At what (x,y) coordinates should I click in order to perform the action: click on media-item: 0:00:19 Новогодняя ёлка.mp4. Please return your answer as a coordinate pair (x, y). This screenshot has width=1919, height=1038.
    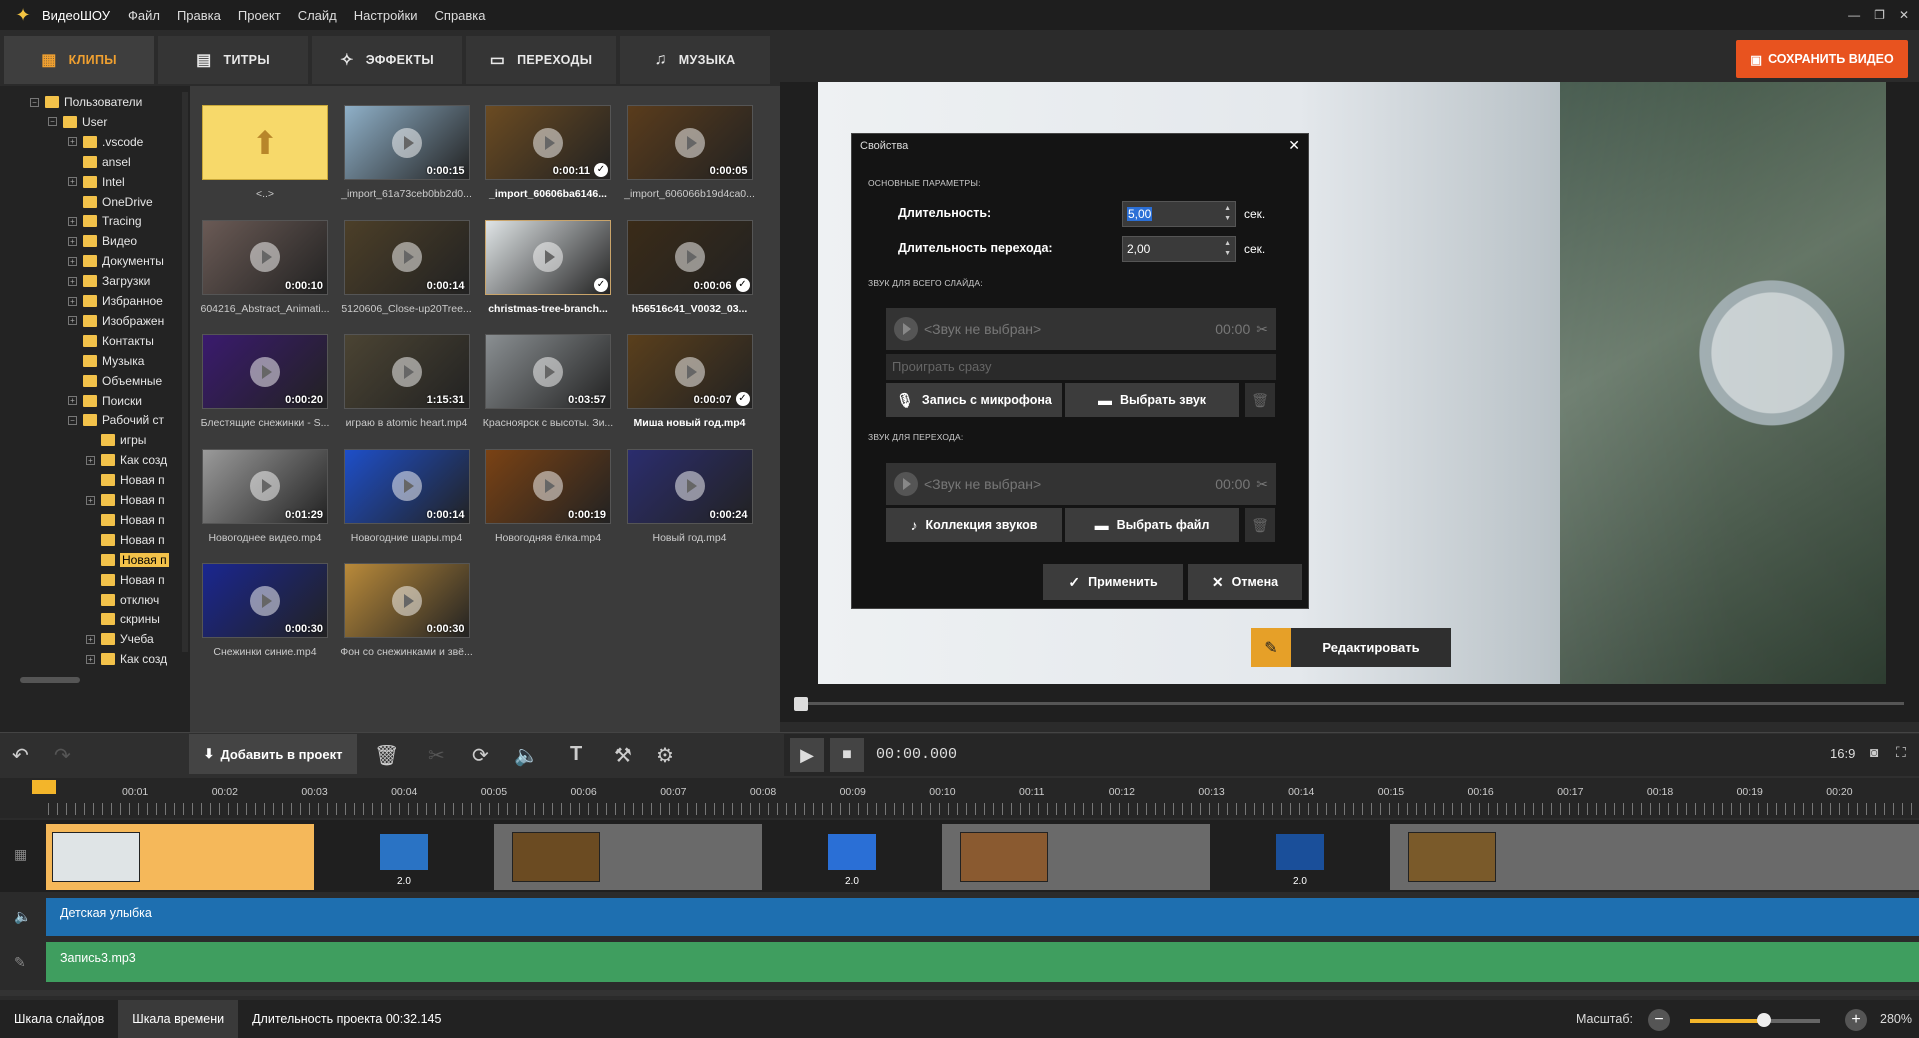
    Looking at the image, I should click on (548, 496).